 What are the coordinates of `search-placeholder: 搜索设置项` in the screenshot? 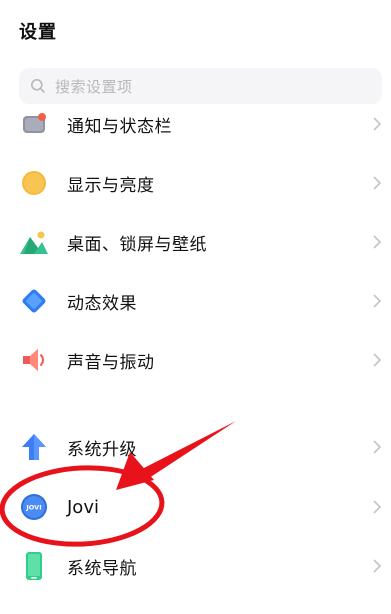 It's located at (94, 86).